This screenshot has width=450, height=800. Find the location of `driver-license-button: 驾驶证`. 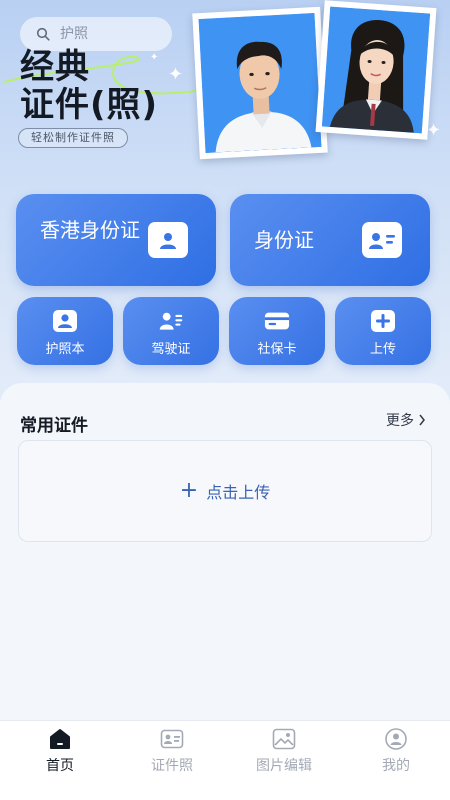

driver-license-button: 驾驶证 is located at coordinates (171, 331).